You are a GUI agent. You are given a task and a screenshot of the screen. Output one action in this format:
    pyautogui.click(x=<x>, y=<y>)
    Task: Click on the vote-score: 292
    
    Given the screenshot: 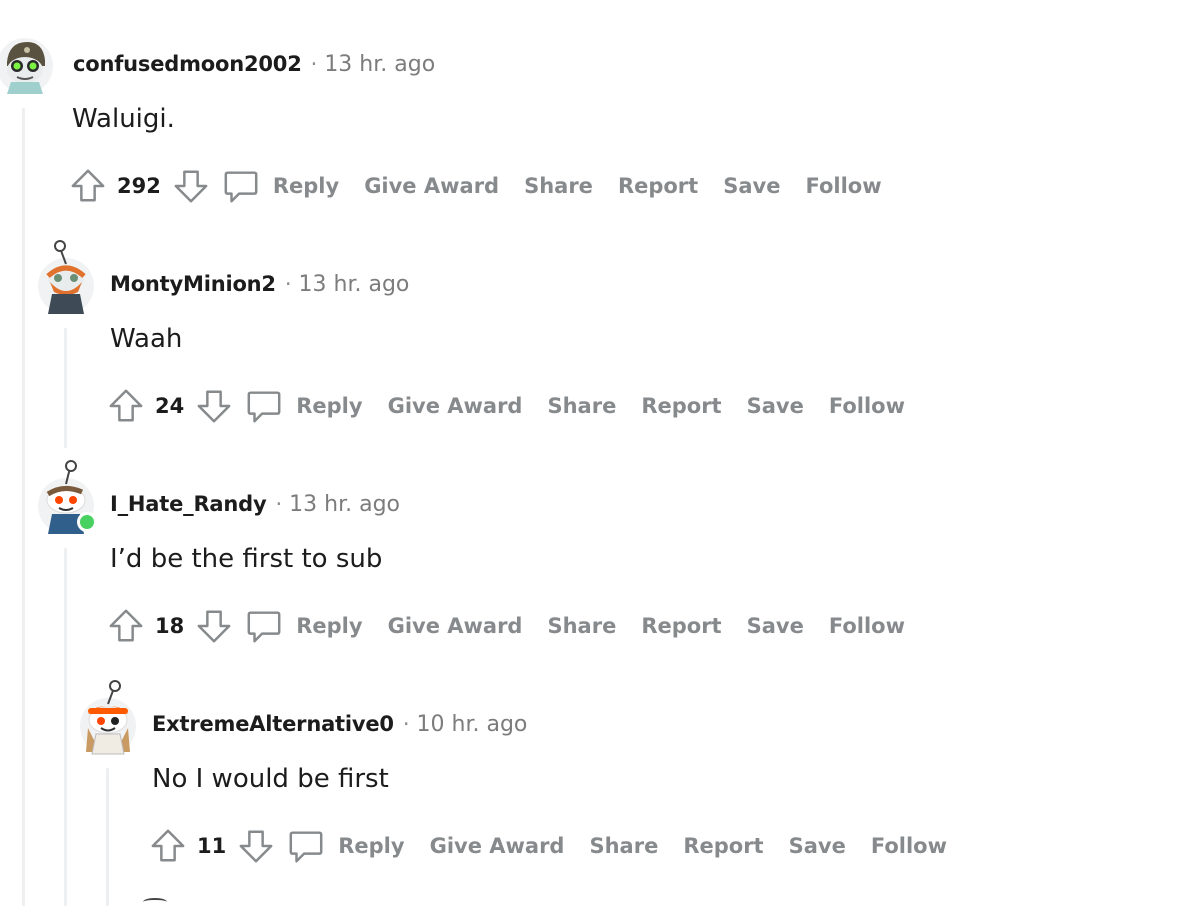 What is the action you would take?
    pyautogui.click(x=139, y=186)
    